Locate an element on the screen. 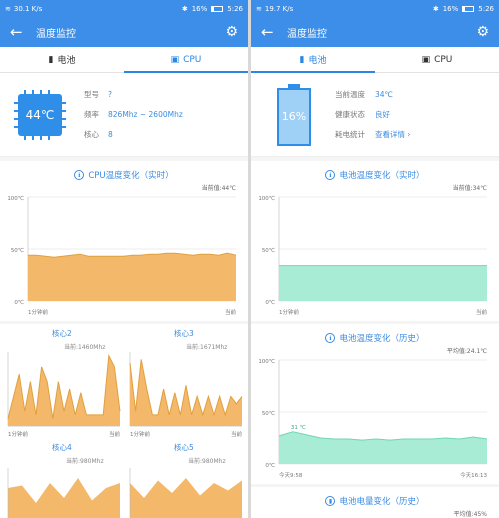 The height and width of the screenshot is (518, 500). spec-row: 耗电统计 查看详情 › is located at coordinates (372, 135).